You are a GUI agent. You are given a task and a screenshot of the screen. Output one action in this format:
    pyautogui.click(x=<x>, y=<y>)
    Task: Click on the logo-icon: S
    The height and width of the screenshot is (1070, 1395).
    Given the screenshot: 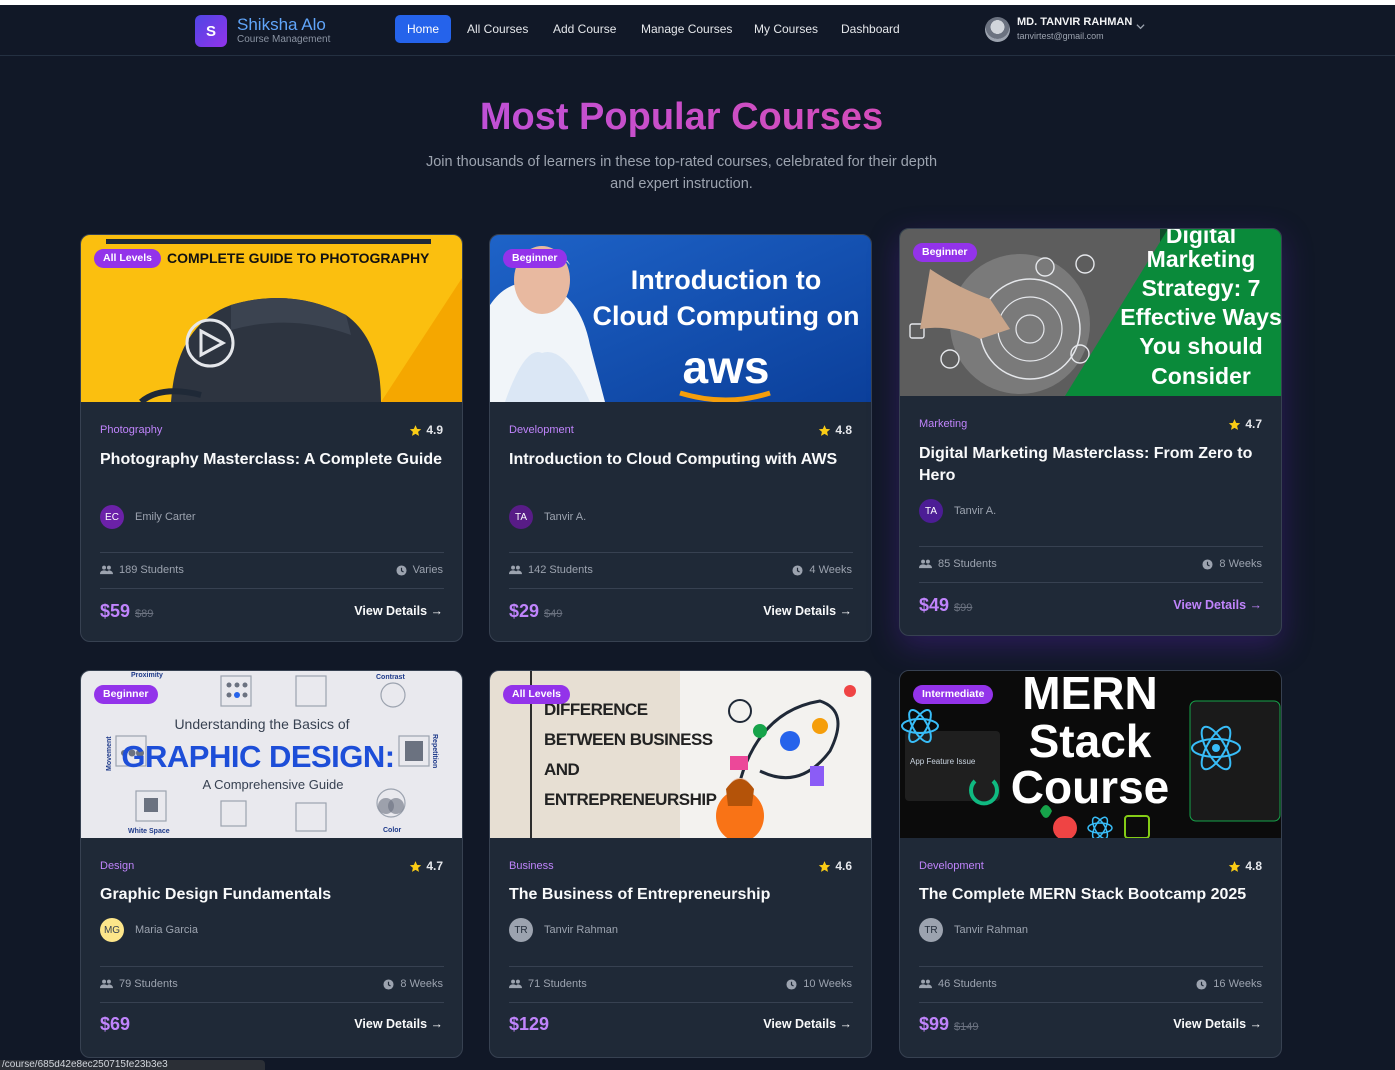 What is the action you would take?
    pyautogui.click(x=211, y=31)
    